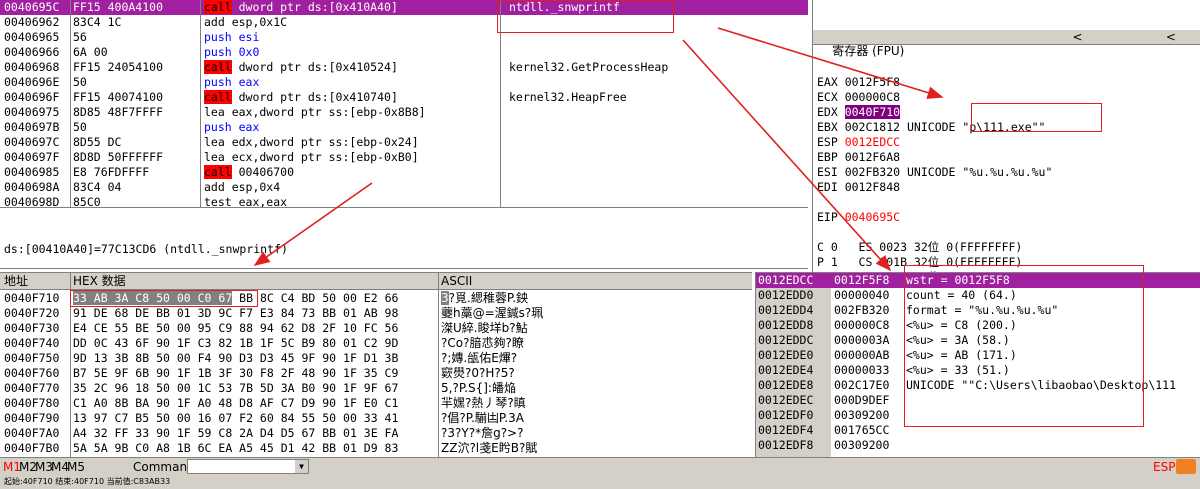 This screenshot has width=1200, height=489. I want to click on disasm-hex: 50, so click(80, 127).